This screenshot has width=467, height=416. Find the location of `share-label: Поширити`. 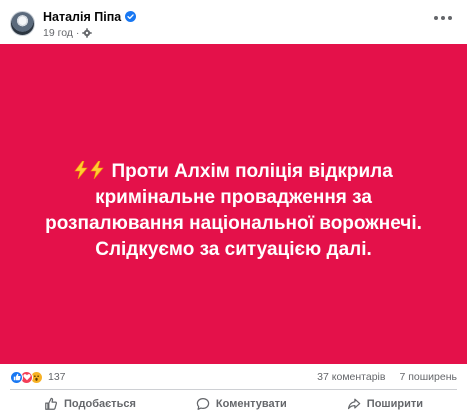

share-label: Поширити is located at coordinates (394, 403).